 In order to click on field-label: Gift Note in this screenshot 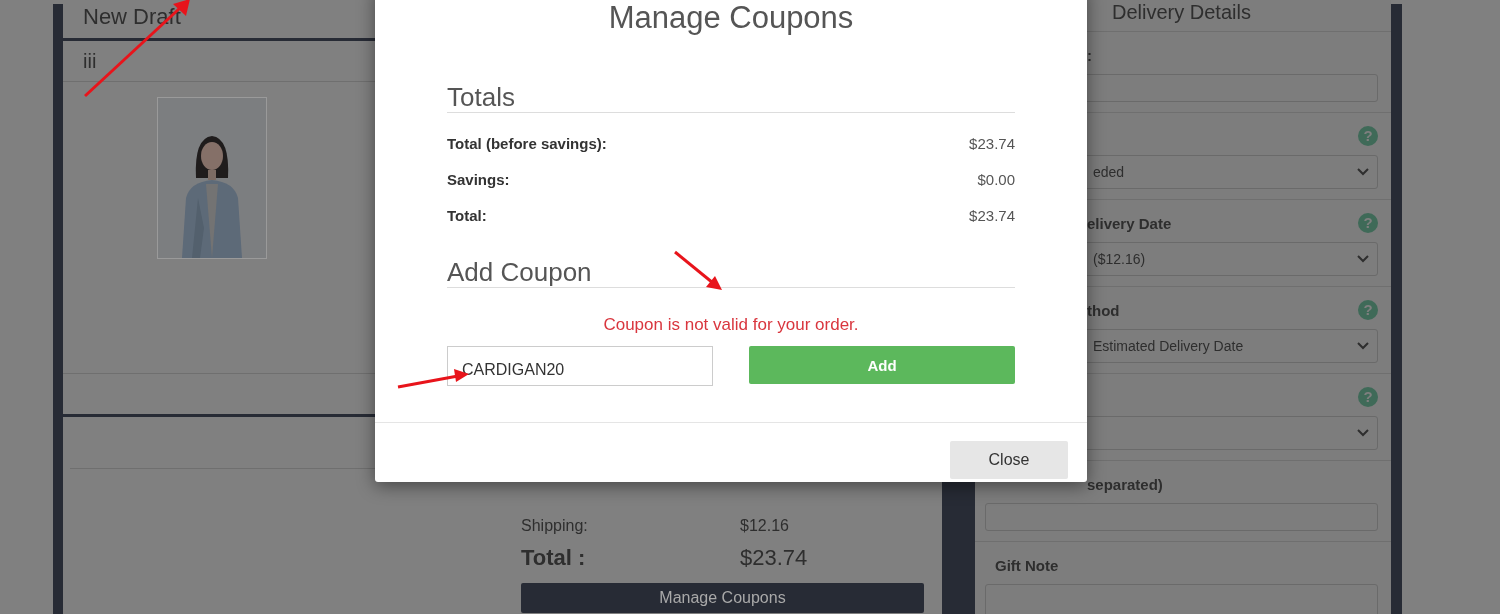, I will do `click(1026, 565)`.